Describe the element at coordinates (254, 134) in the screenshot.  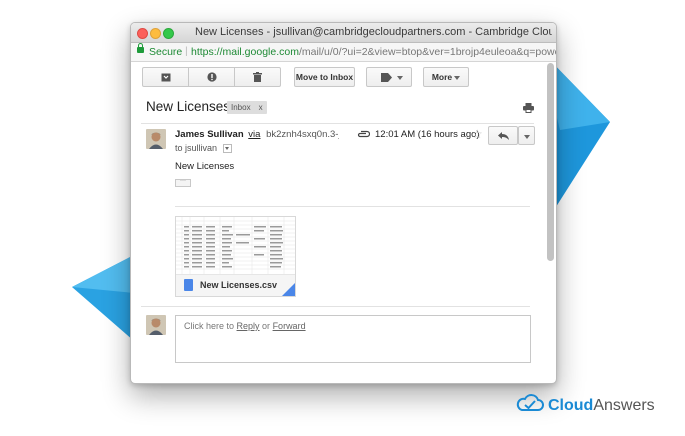
I see `via-link: via` at that location.